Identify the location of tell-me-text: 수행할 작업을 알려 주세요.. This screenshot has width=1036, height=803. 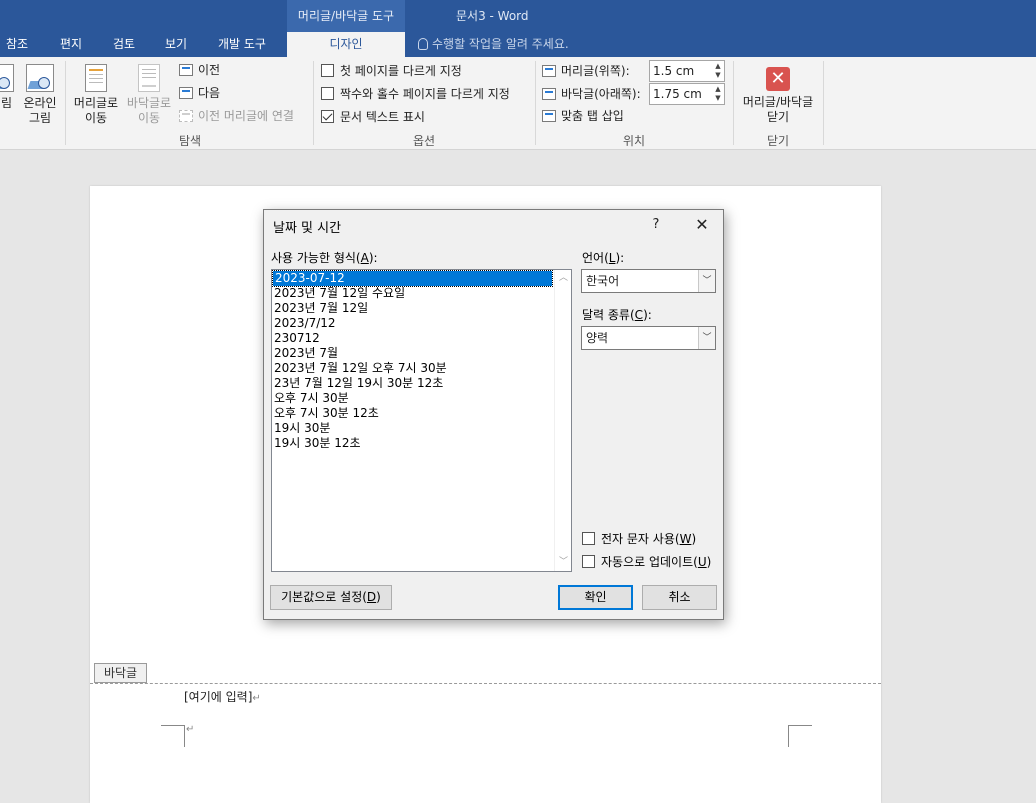
(500, 44).